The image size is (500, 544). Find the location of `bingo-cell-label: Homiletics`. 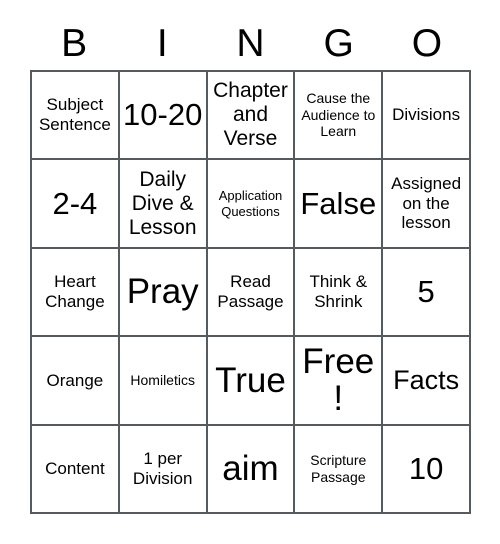

bingo-cell-label: Homiletics is located at coordinates (162, 380).